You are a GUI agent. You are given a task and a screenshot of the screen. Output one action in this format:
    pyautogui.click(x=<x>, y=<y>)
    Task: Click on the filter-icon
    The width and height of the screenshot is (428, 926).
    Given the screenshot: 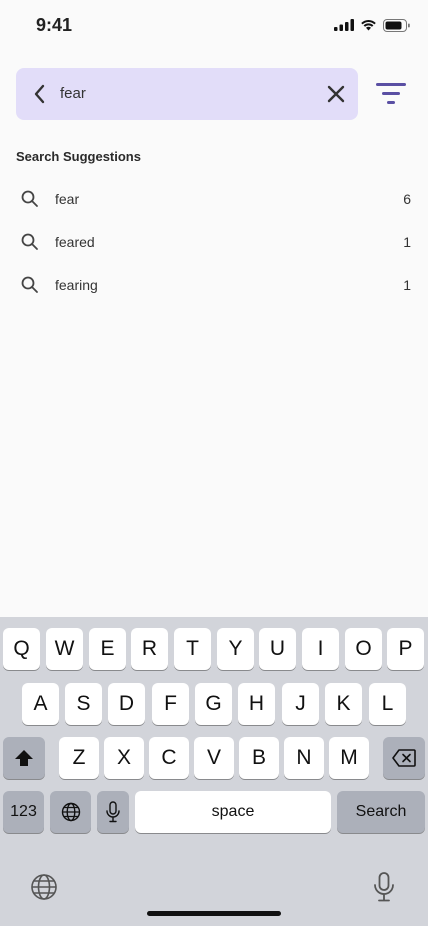 What is the action you would take?
    pyautogui.click(x=391, y=93)
    